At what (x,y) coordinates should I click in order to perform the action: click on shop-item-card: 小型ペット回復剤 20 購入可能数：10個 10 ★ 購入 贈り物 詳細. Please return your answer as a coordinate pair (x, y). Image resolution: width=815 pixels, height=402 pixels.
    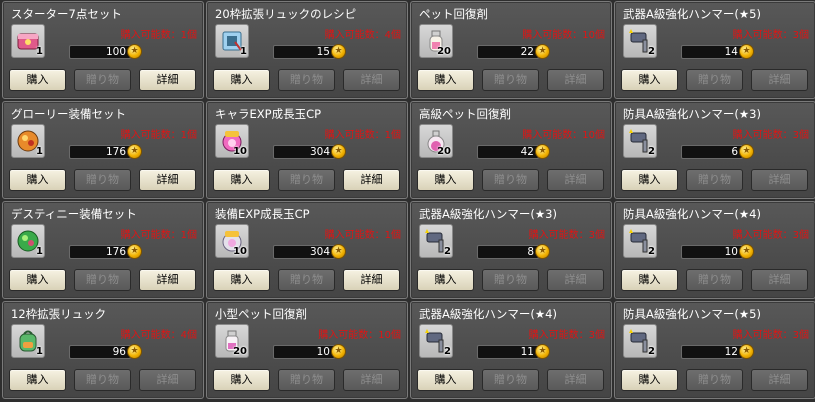
    Looking at the image, I should click on (307, 350).